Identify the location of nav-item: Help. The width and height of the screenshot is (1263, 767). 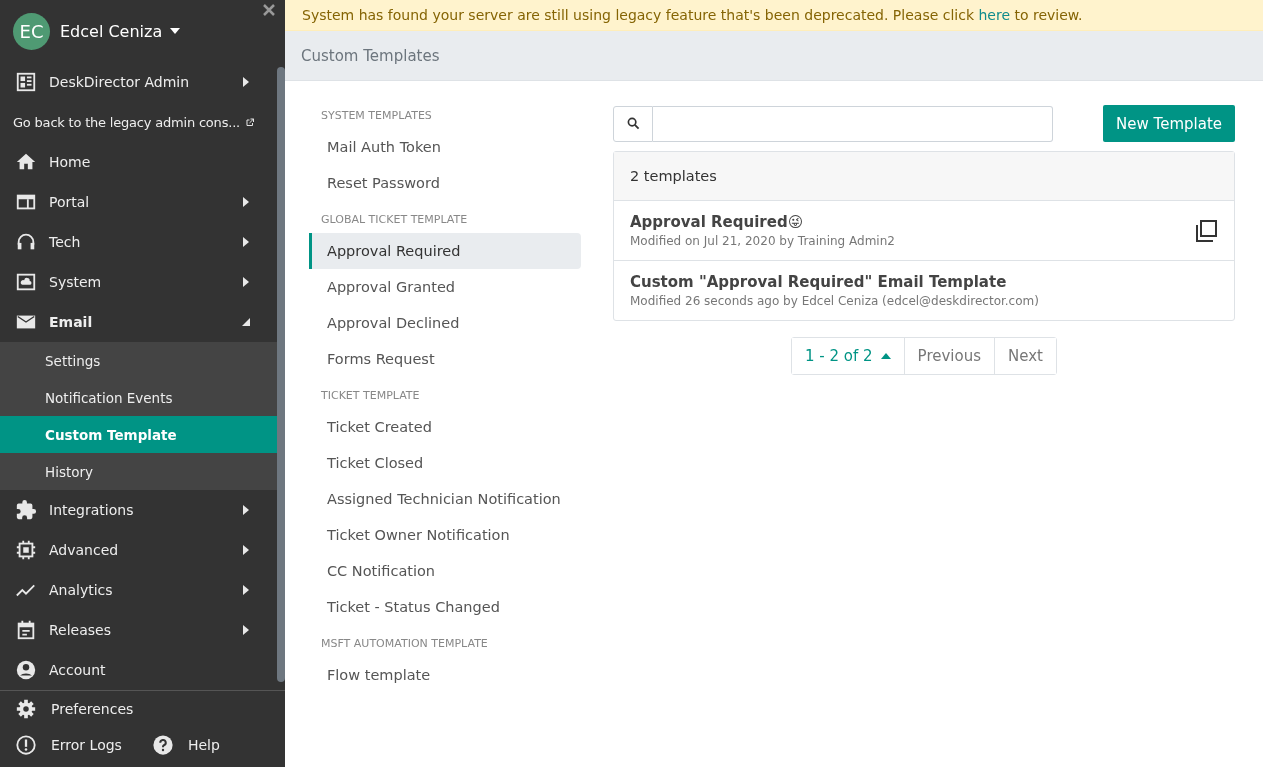
(185, 745).